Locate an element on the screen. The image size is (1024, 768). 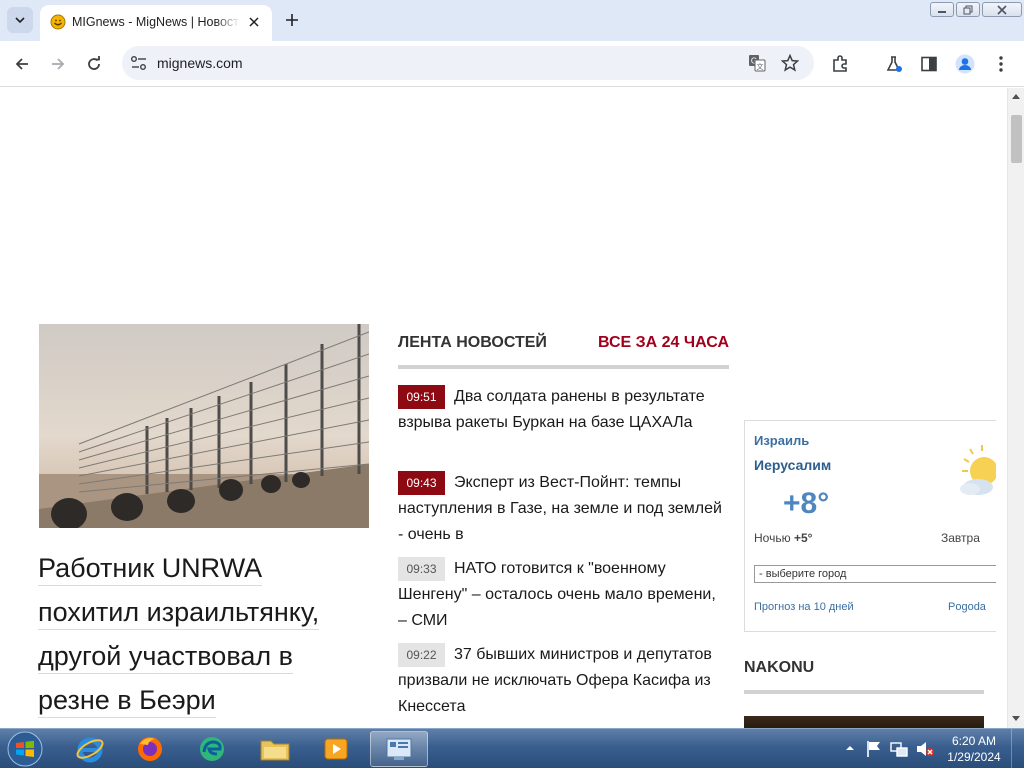
weather-night: Ночью +5° is located at coordinates (783, 538).